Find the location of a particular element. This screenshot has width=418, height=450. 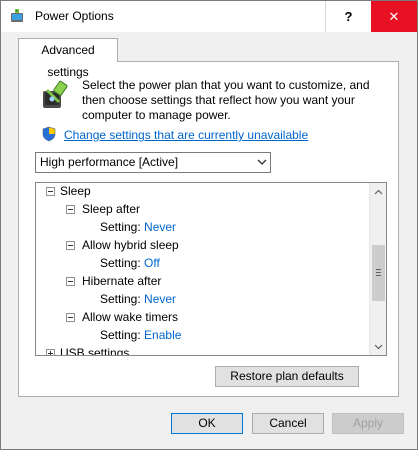

power-plan-icon is located at coordinates (55, 94).